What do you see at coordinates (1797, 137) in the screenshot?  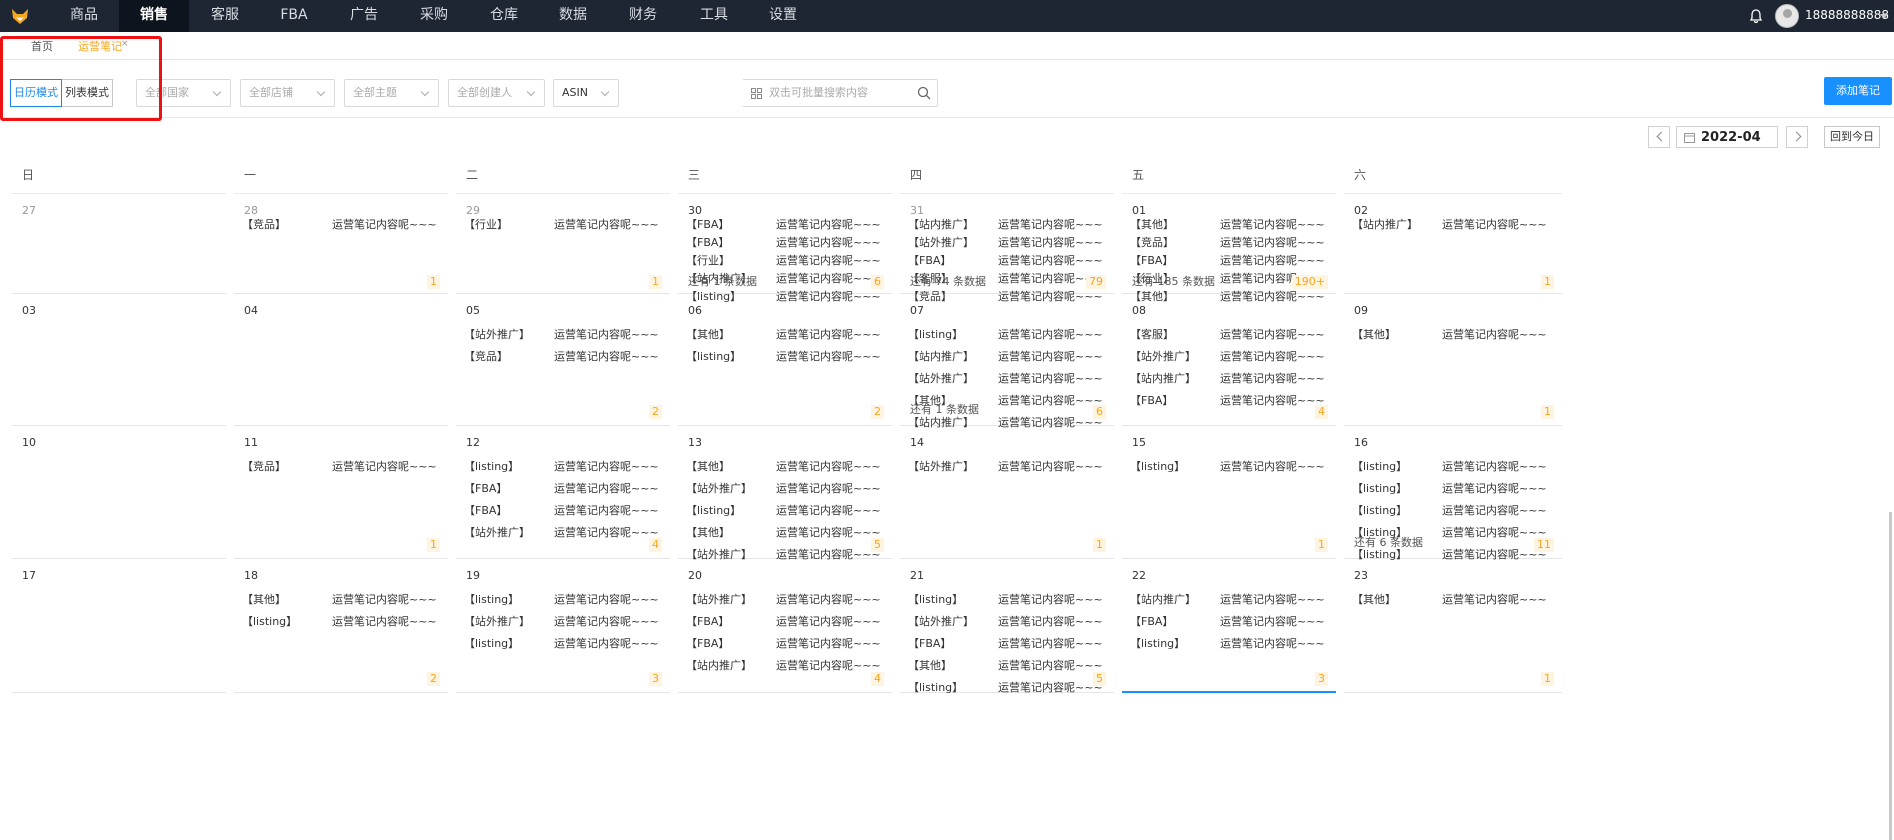 I see `next-month-button` at bounding box center [1797, 137].